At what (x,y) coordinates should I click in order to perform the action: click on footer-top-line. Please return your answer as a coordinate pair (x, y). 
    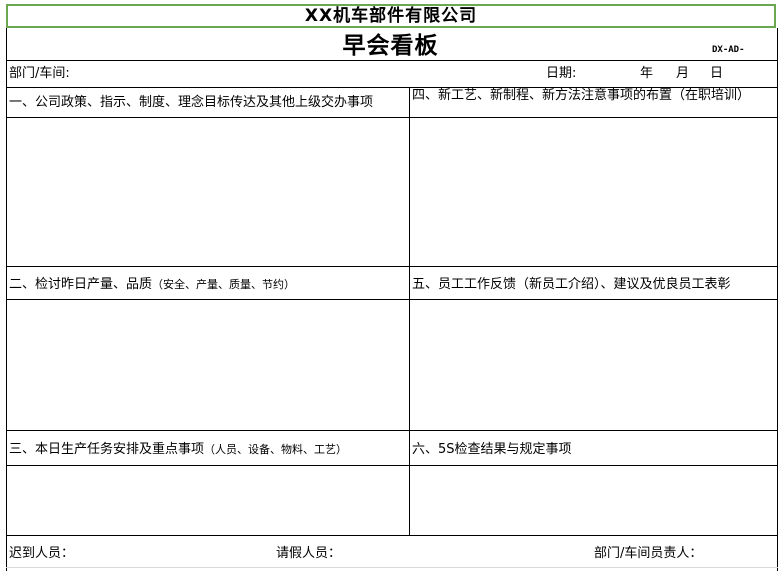
    Looking at the image, I should click on (392, 535).